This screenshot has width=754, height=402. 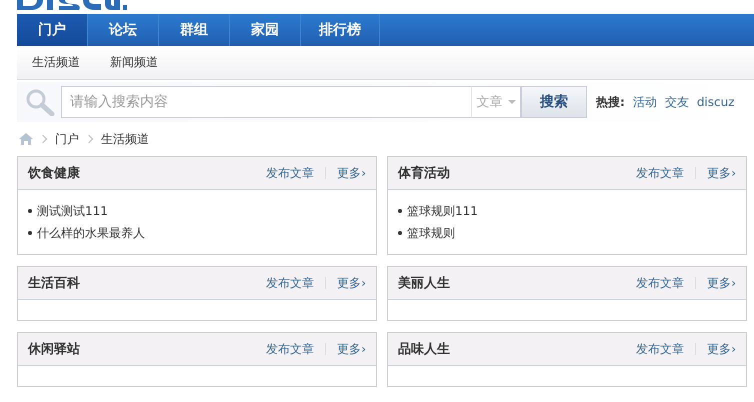 What do you see at coordinates (554, 102) in the screenshot?
I see `search-button: 搜索` at bounding box center [554, 102].